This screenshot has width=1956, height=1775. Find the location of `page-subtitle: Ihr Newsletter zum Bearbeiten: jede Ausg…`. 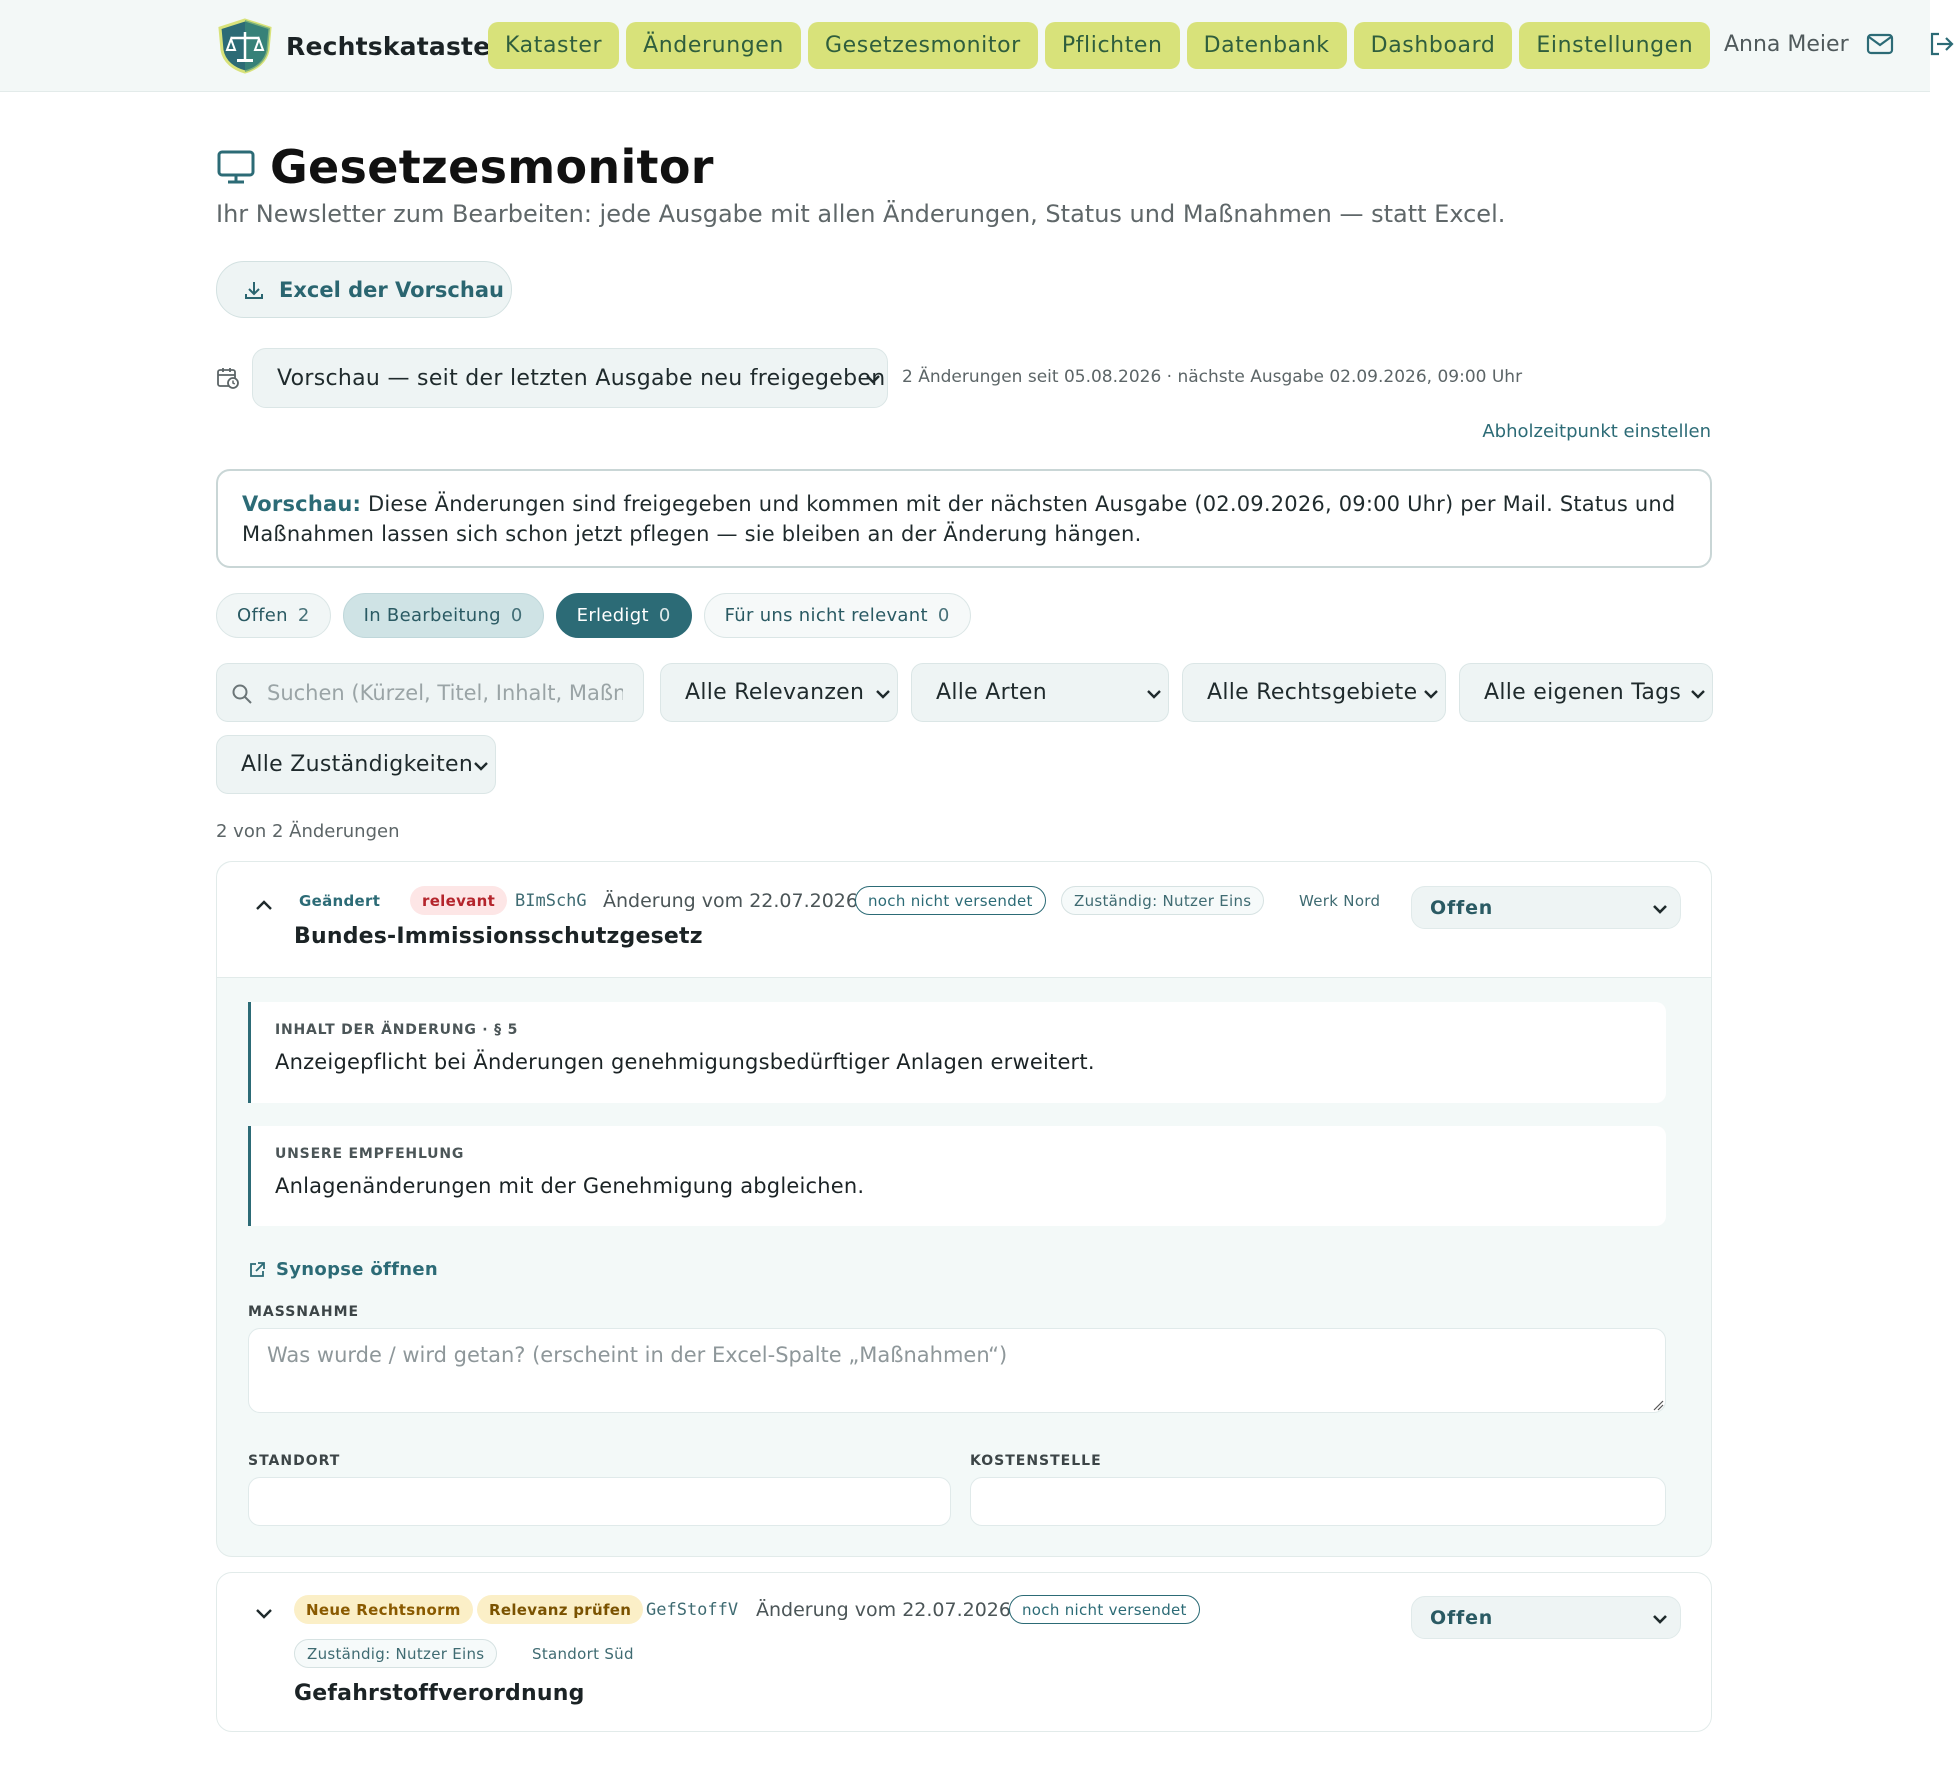

page-subtitle: Ihr Newsletter zum Bearbeiten: jede Ausg… is located at coordinates (861, 214).